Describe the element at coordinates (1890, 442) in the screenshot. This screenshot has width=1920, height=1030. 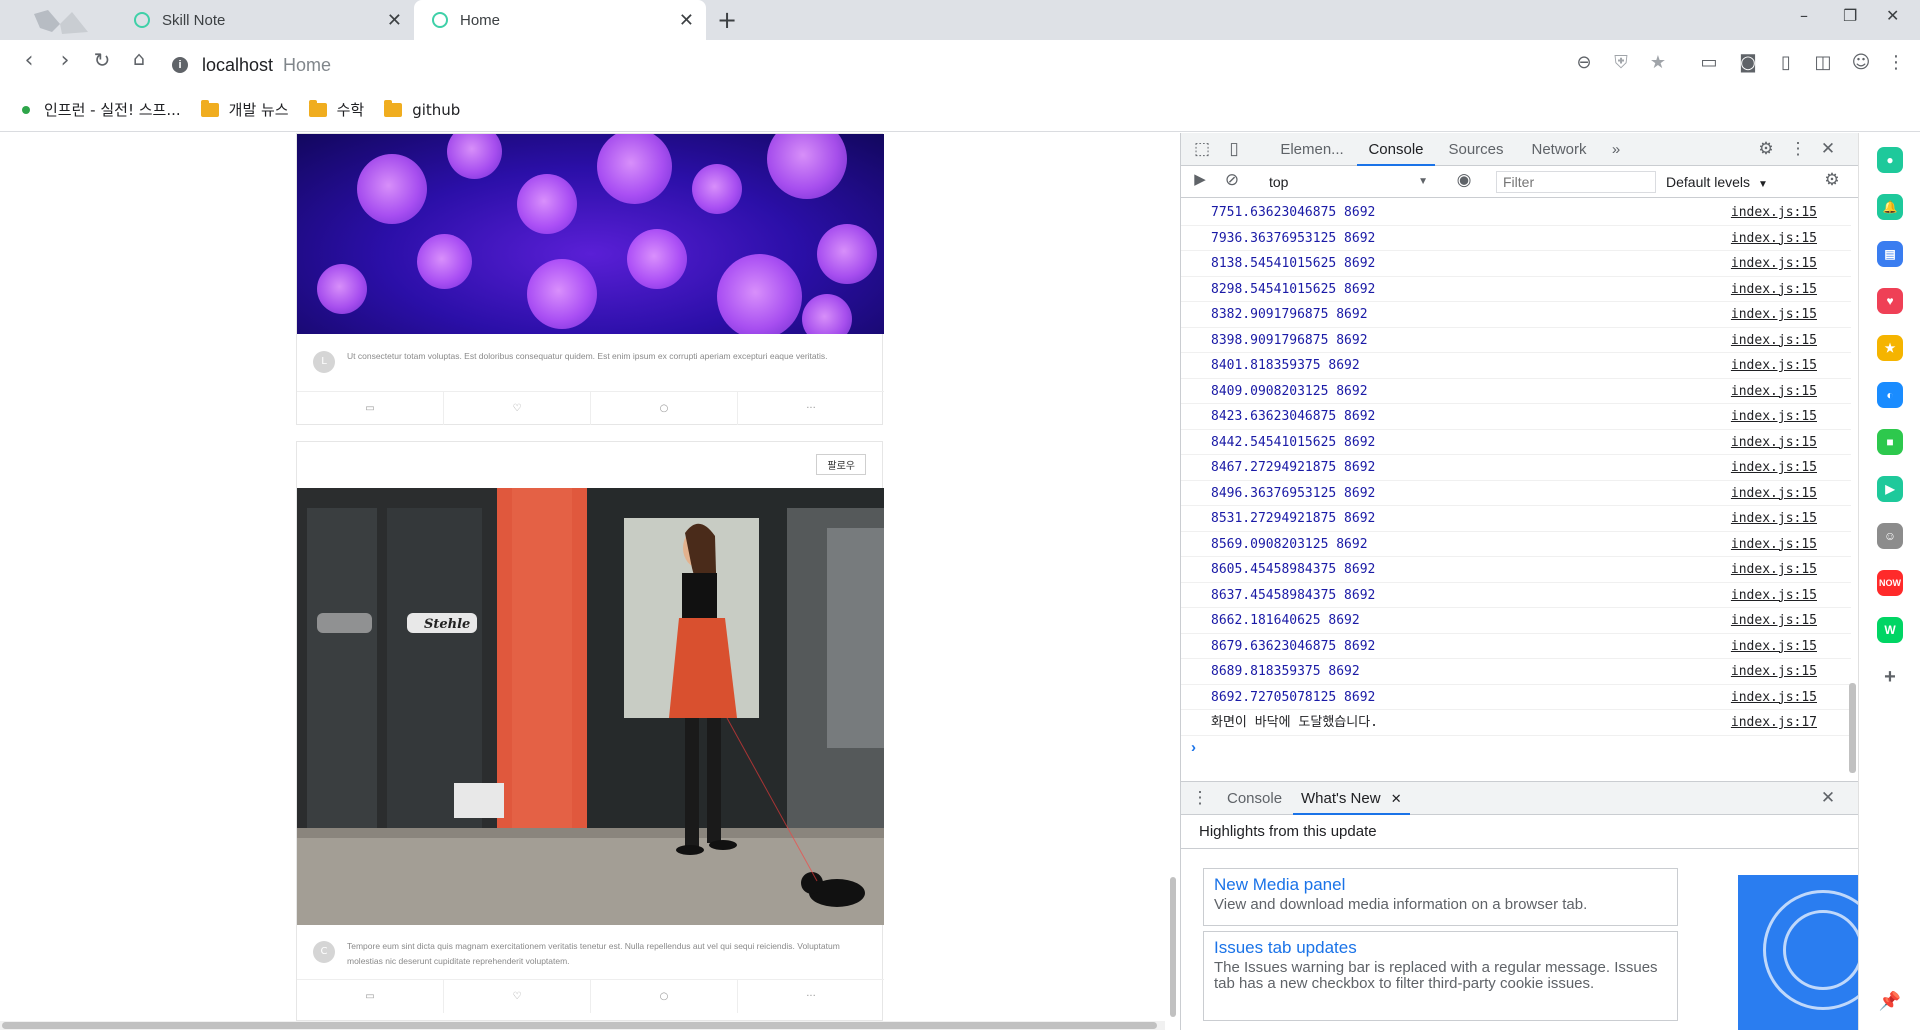
I see `memo-icon: ■` at that location.